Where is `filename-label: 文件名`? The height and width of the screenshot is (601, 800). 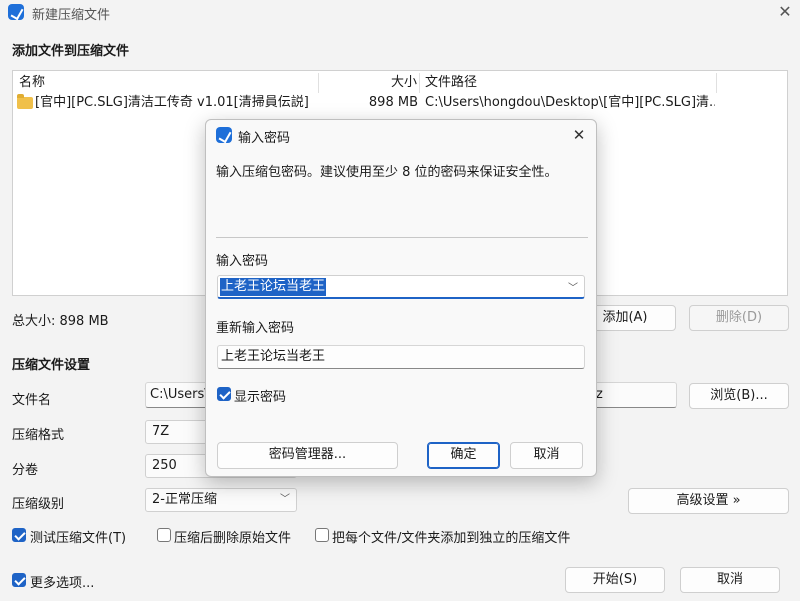 filename-label: 文件名 is located at coordinates (32, 400).